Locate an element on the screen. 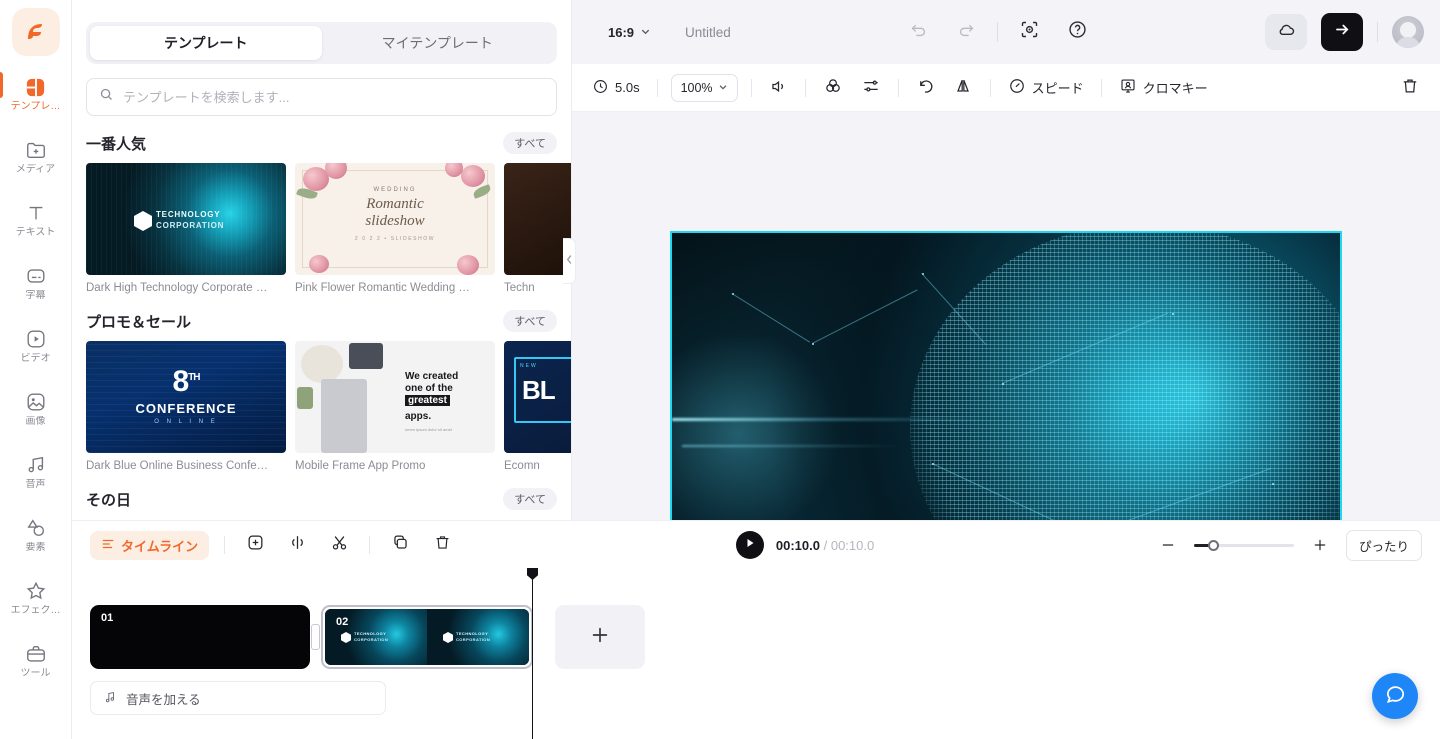 The height and width of the screenshot is (739, 1440). sidebar-item-audio: 音声 is located at coordinates (36, 472).